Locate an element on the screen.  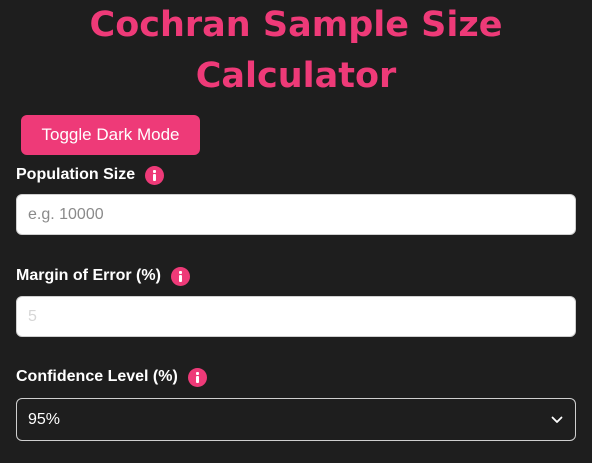
margin-of-error-label-row: Margin of Error (%) is located at coordinates (103, 276).